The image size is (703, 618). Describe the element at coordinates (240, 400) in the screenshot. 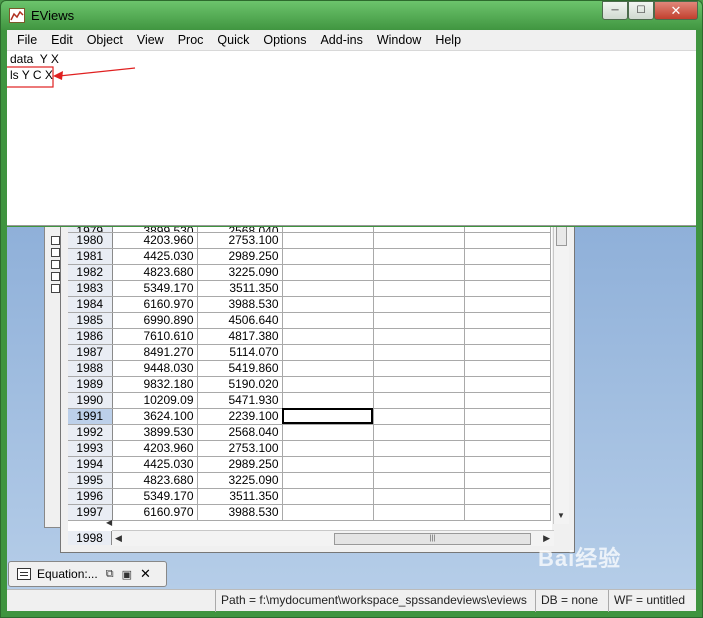

I see `cell-x: 5471.930` at that location.